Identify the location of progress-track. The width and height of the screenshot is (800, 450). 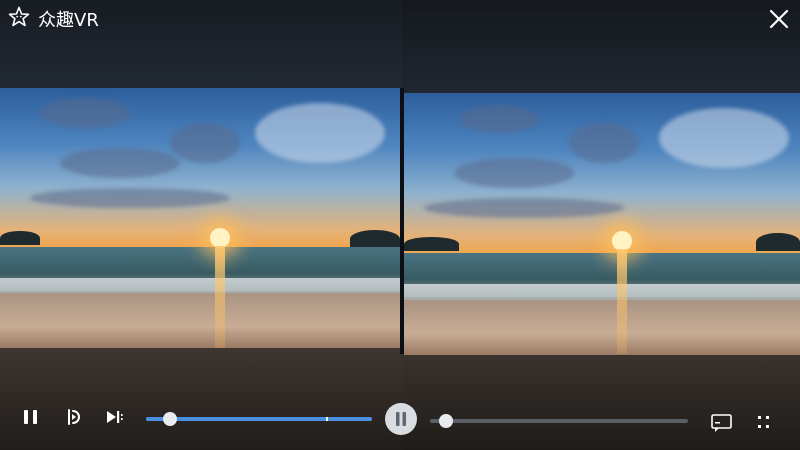
(259, 419).